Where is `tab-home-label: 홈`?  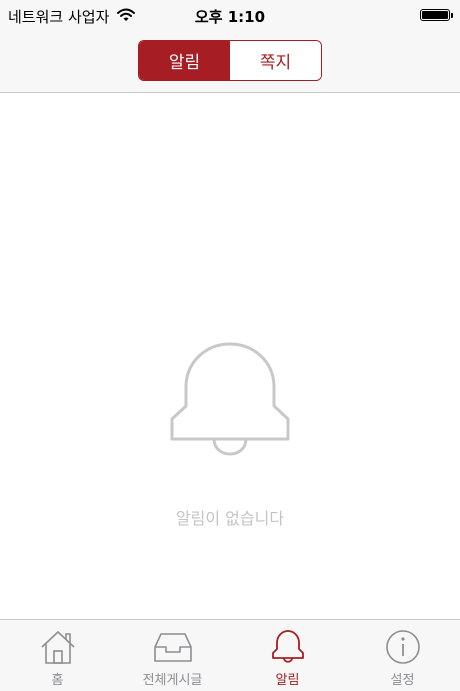
tab-home-label: 홈 is located at coordinates (57, 680).